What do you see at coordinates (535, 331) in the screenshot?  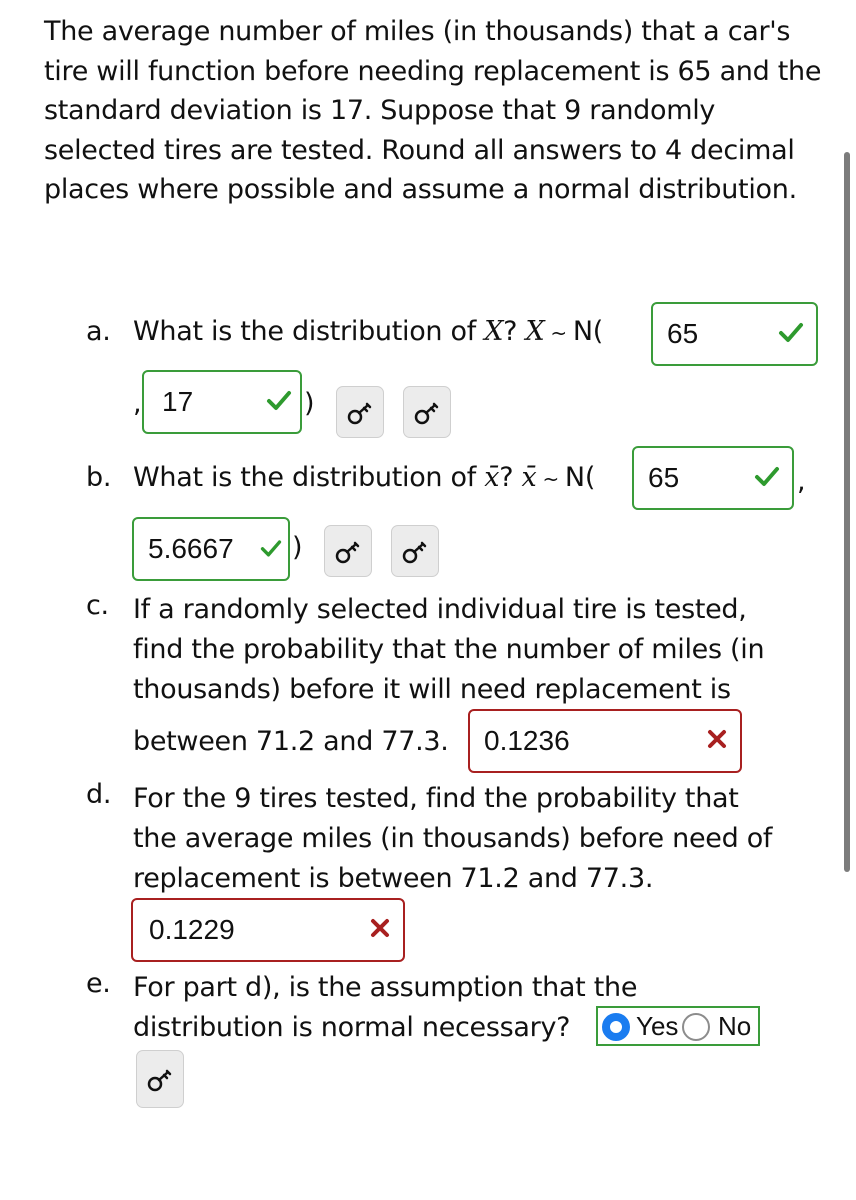 I see `part-a-variable-2: X` at bounding box center [535, 331].